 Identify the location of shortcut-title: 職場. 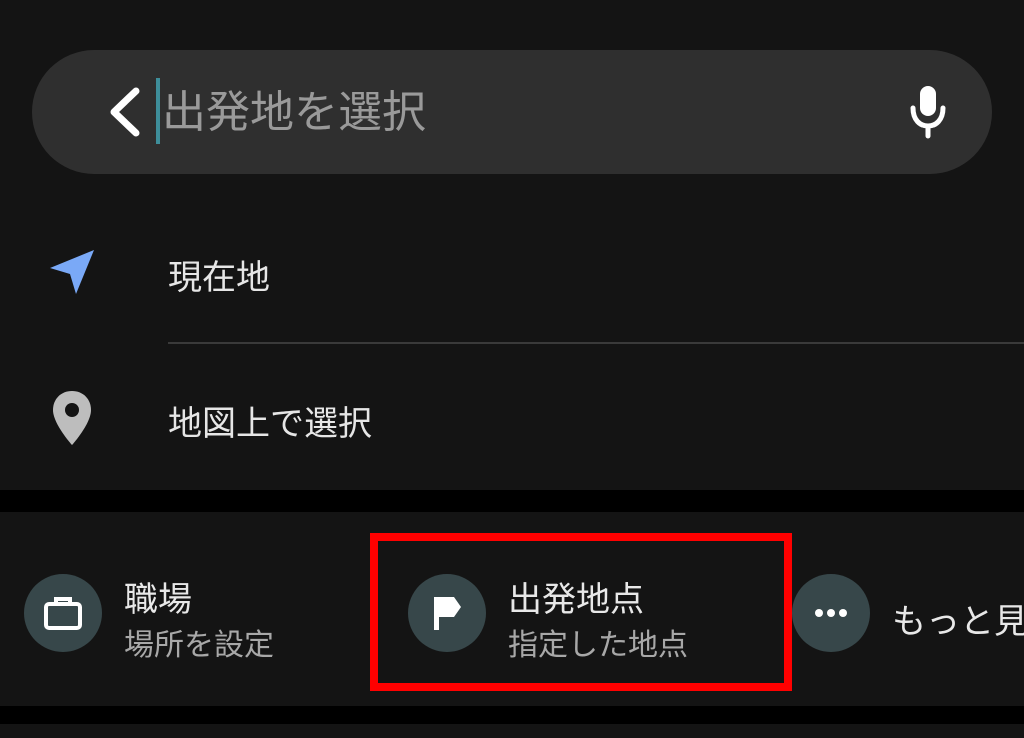
(158, 600).